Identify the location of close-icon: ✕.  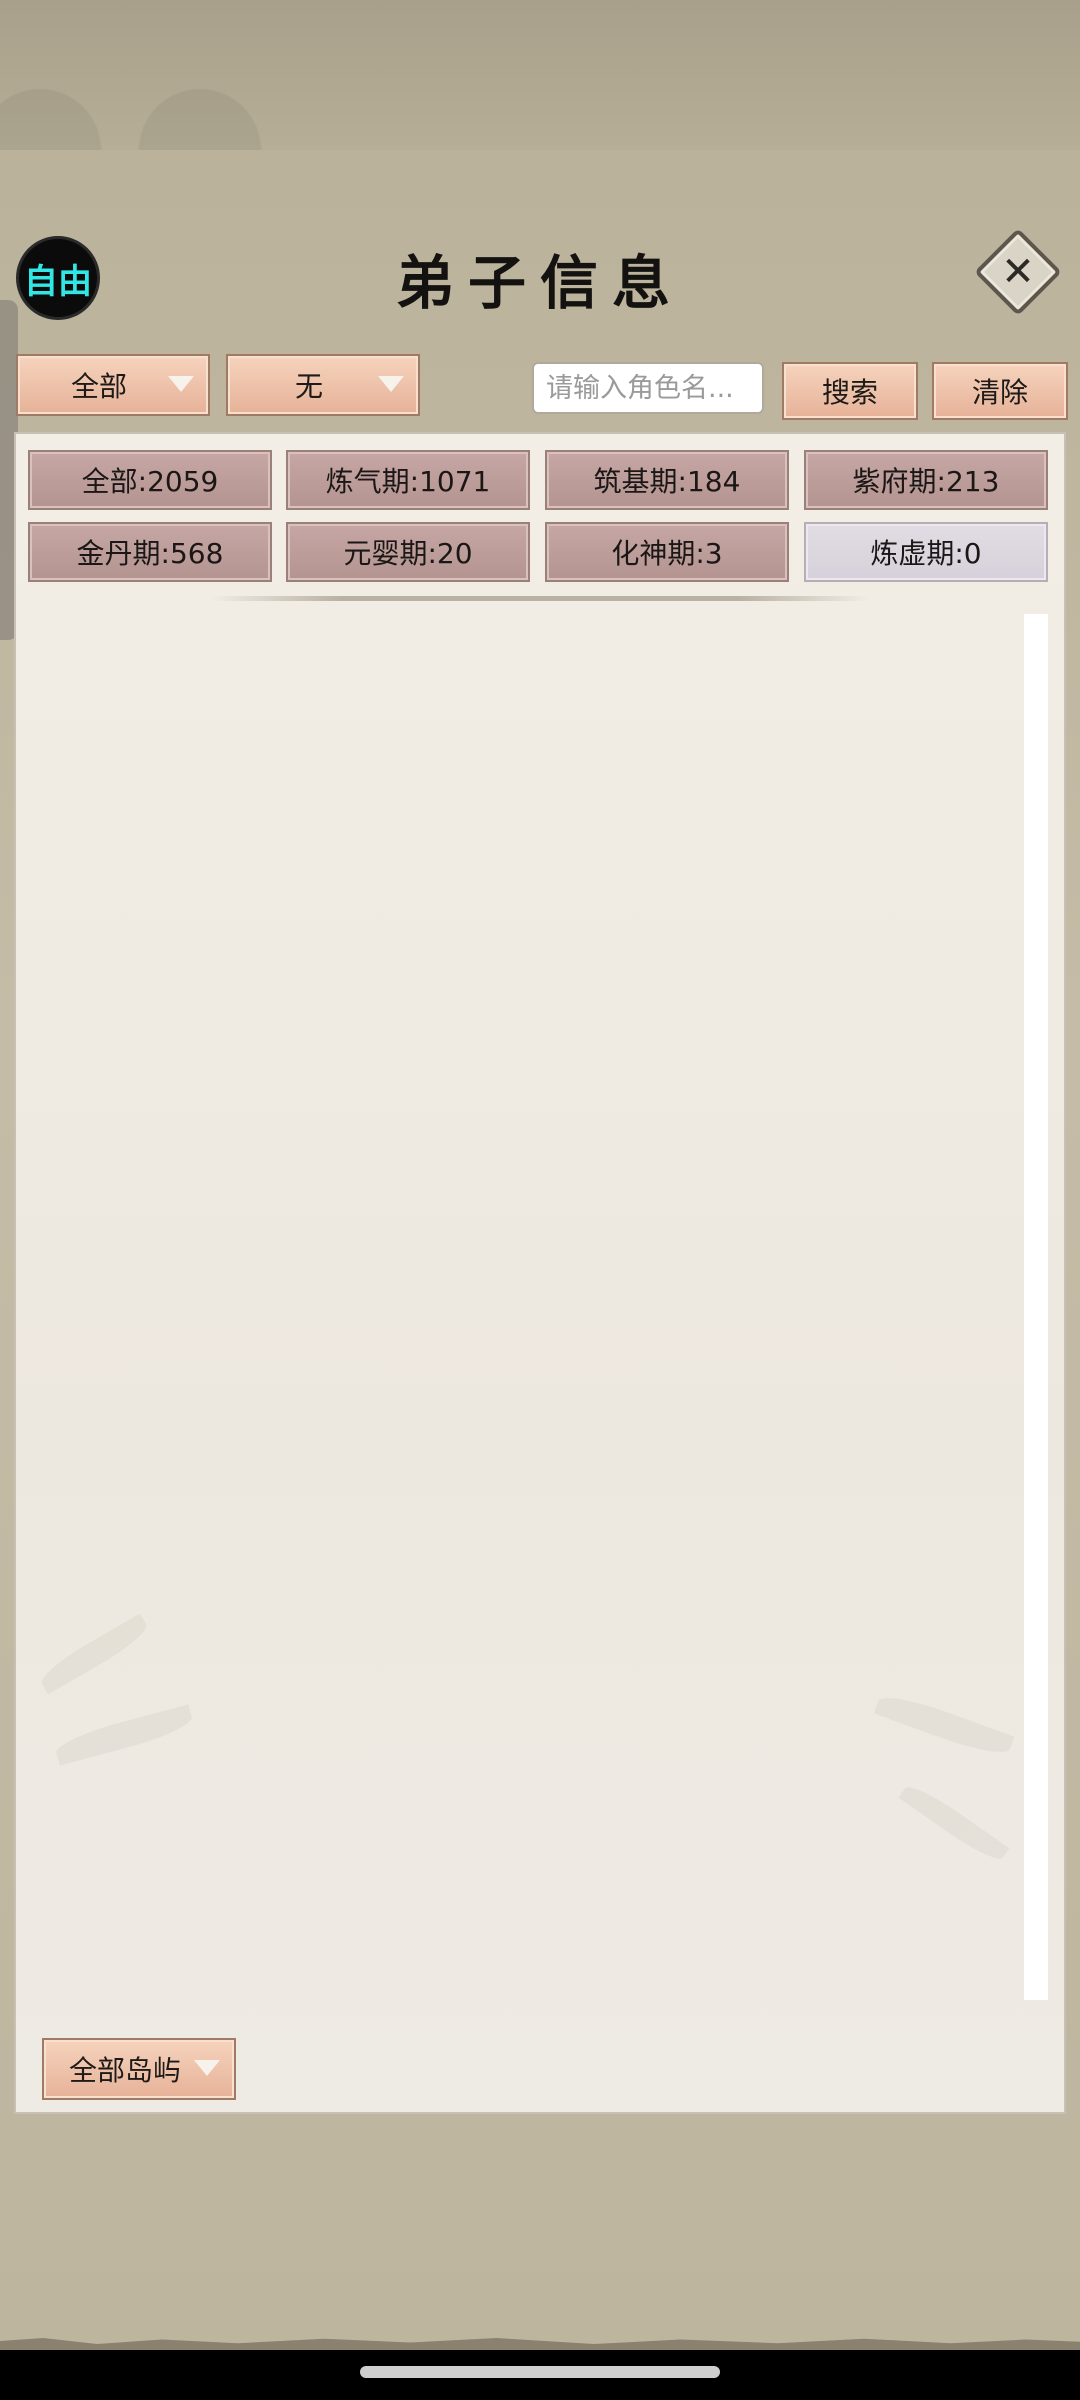
(1018, 272).